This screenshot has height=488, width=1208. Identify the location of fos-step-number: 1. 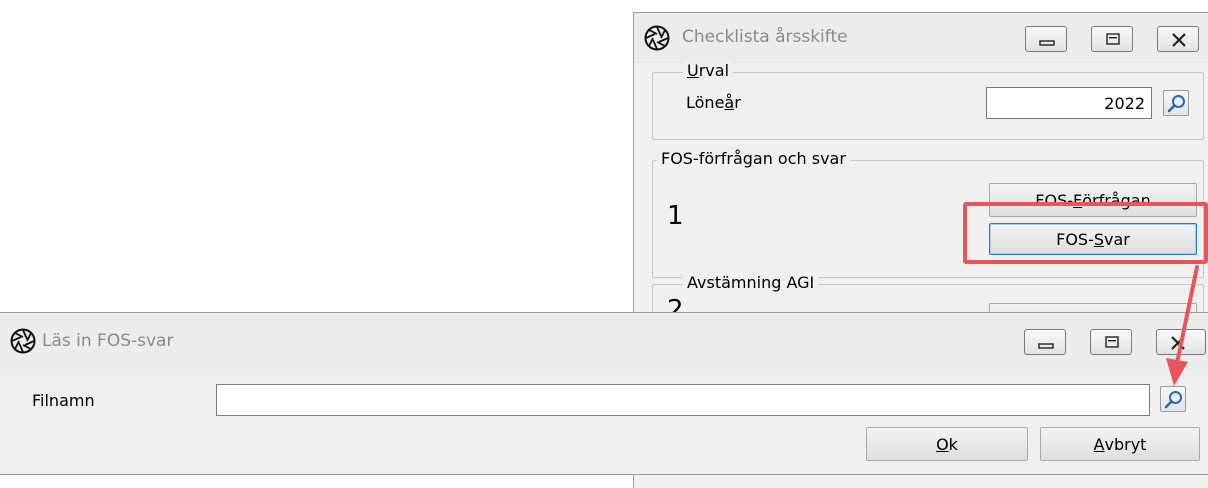
(675, 216).